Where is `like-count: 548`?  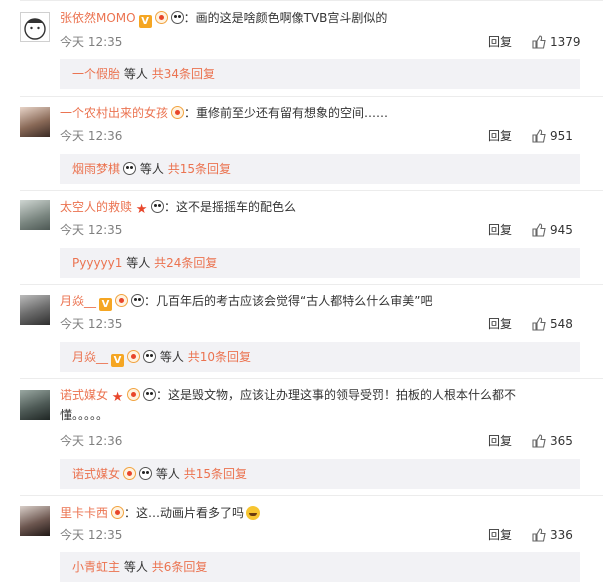 like-count: 548 is located at coordinates (561, 324).